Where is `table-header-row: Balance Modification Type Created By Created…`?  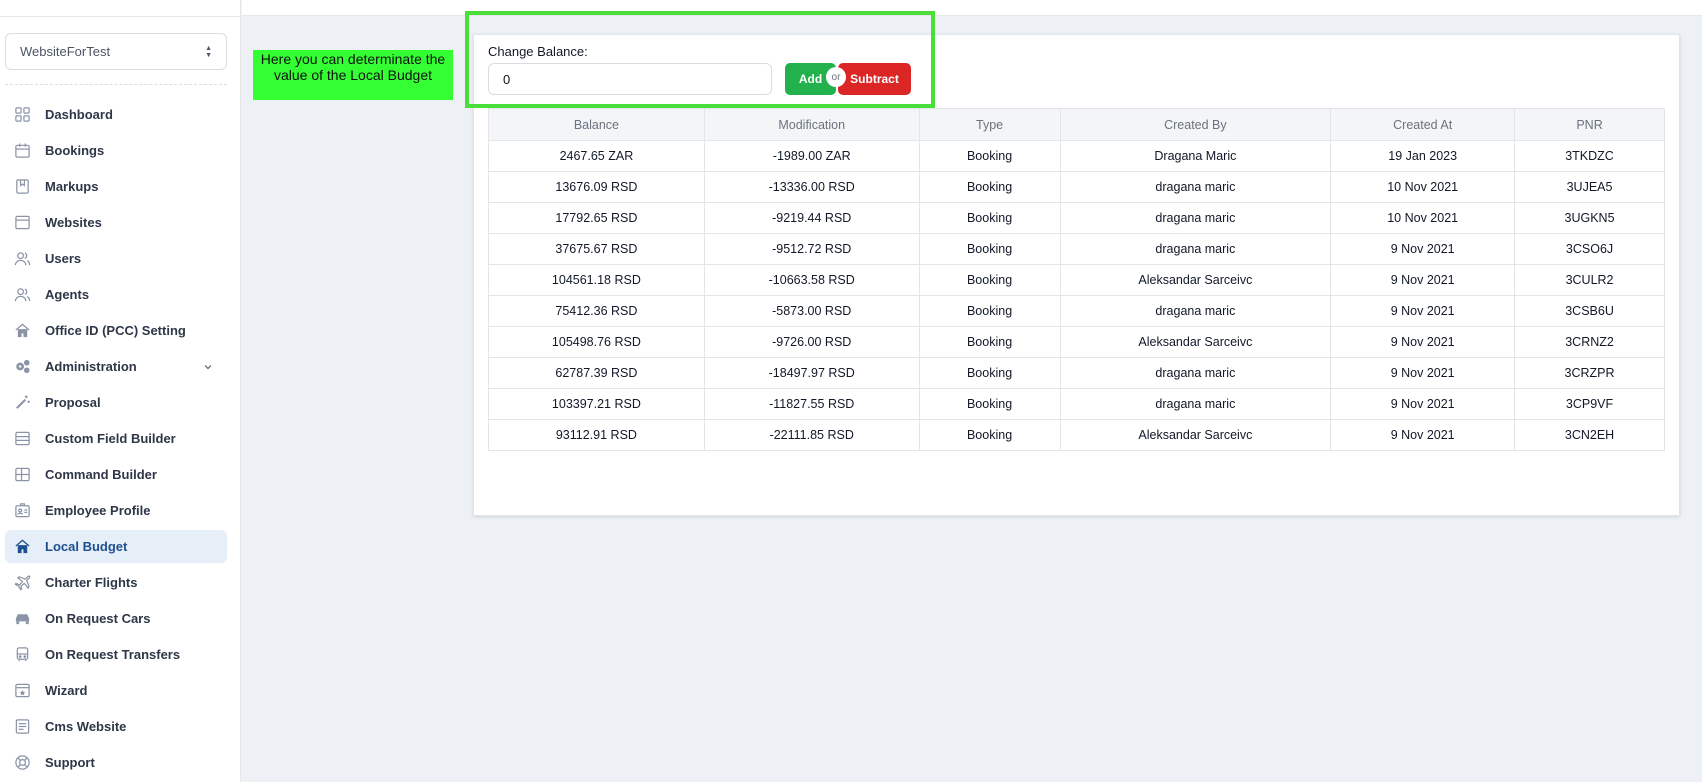 table-header-row: Balance Modification Type Created By Created… is located at coordinates (1076, 124).